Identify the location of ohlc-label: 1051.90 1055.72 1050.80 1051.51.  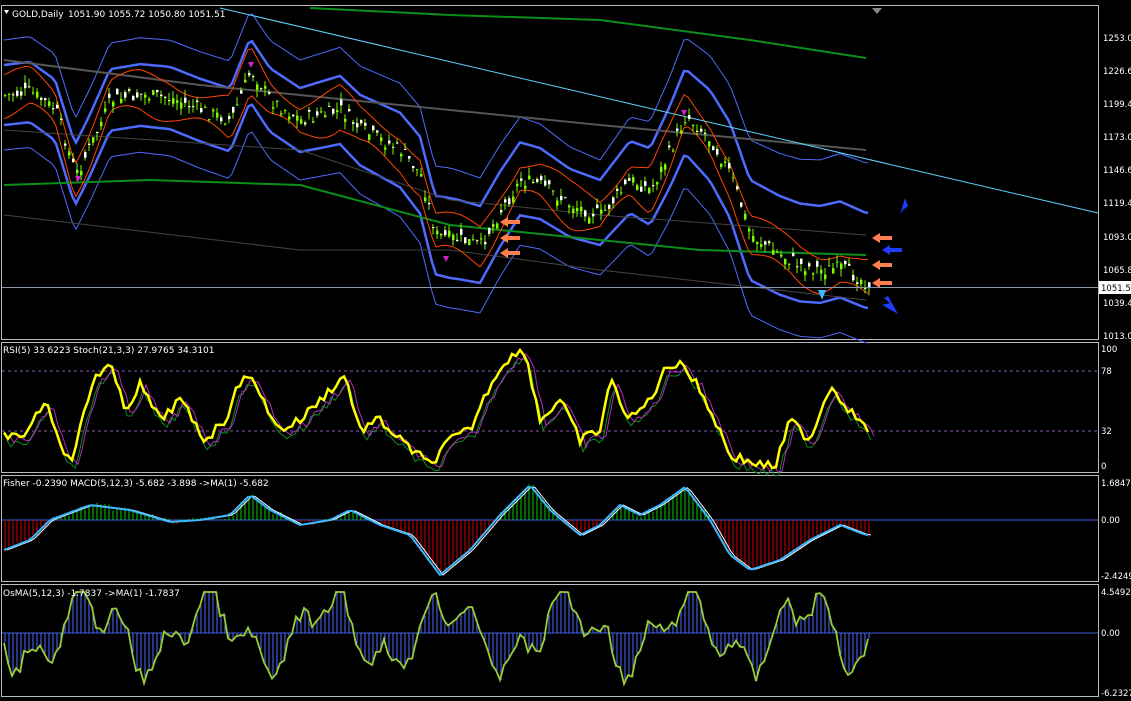
(146, 15).